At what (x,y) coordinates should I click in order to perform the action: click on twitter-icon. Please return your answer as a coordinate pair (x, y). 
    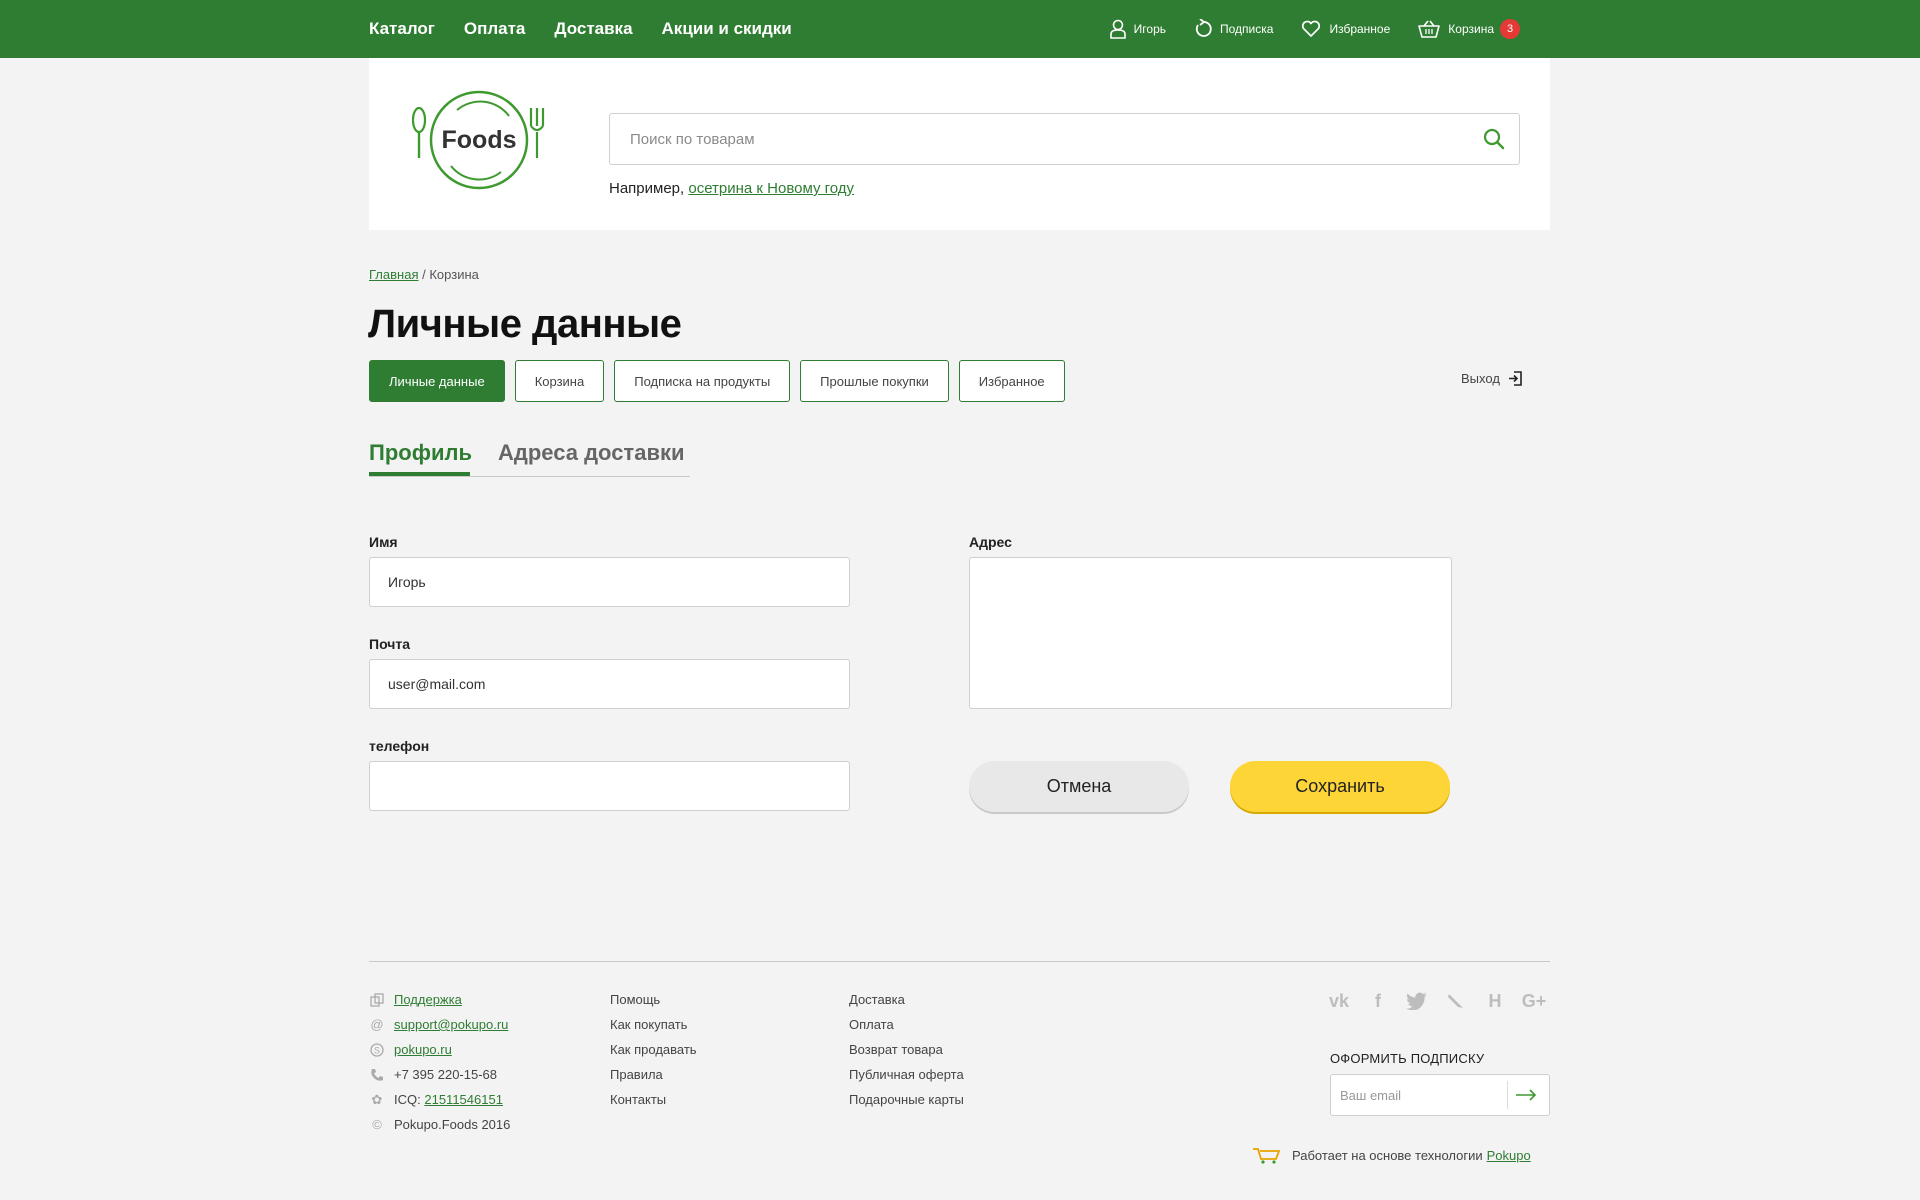
    Looking at the image, I should click on (1417, 1001).